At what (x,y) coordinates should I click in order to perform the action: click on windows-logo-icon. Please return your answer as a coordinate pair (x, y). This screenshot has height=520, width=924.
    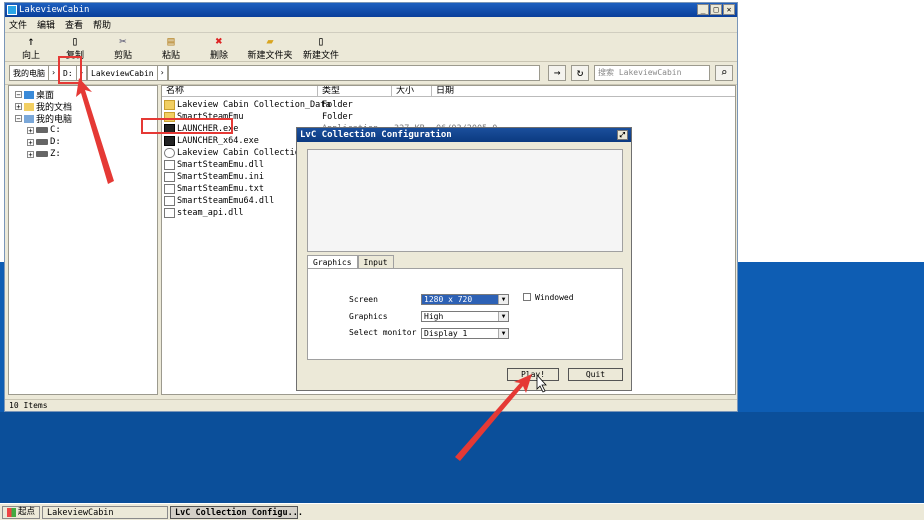
    Looking at the image, I should click on (11, 512).